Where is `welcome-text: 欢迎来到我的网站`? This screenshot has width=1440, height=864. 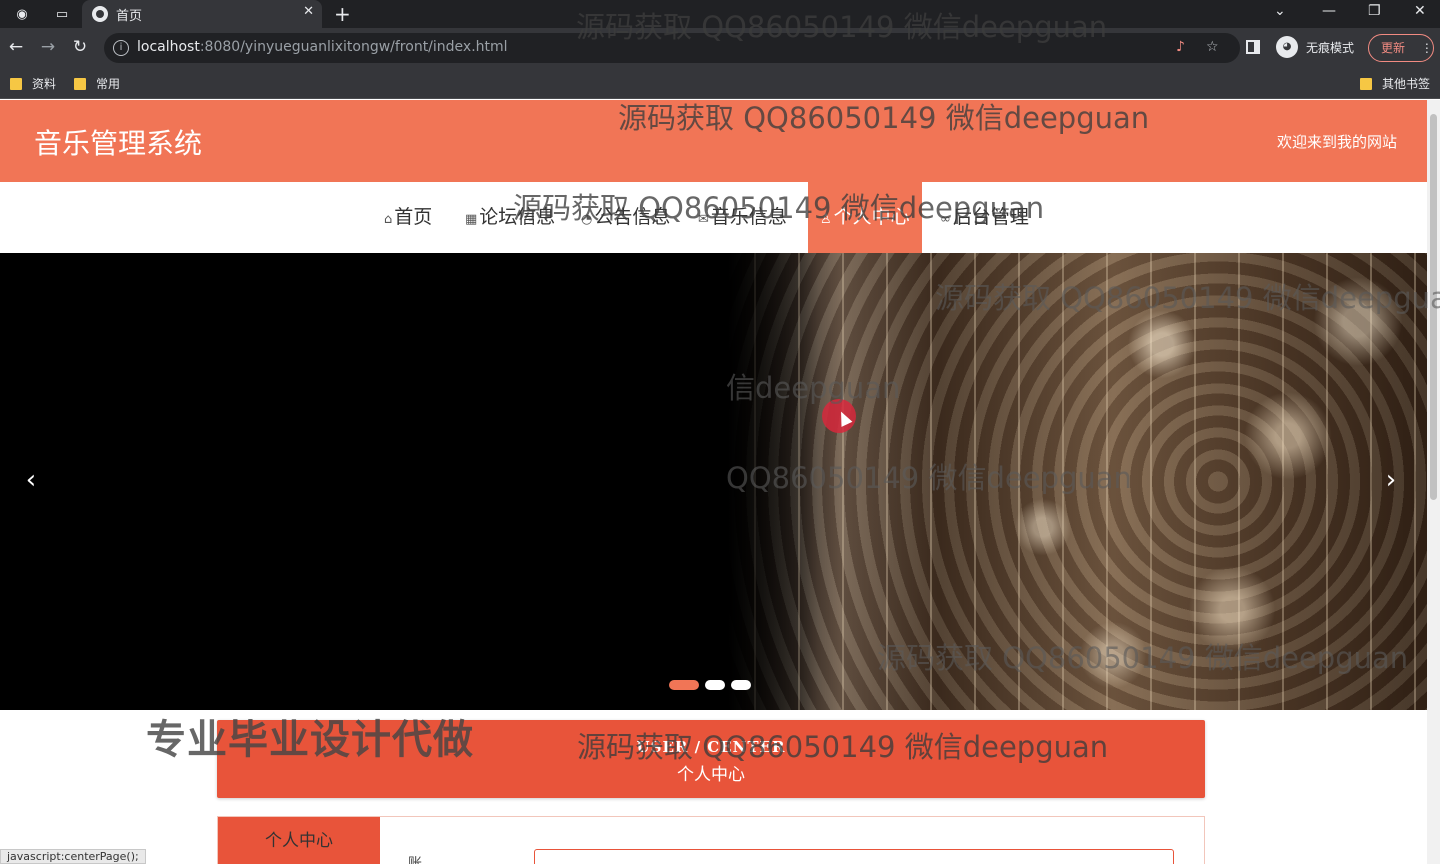
welcome-text: 欢迎来到我的网站 is located at coordinates (1336, 142).